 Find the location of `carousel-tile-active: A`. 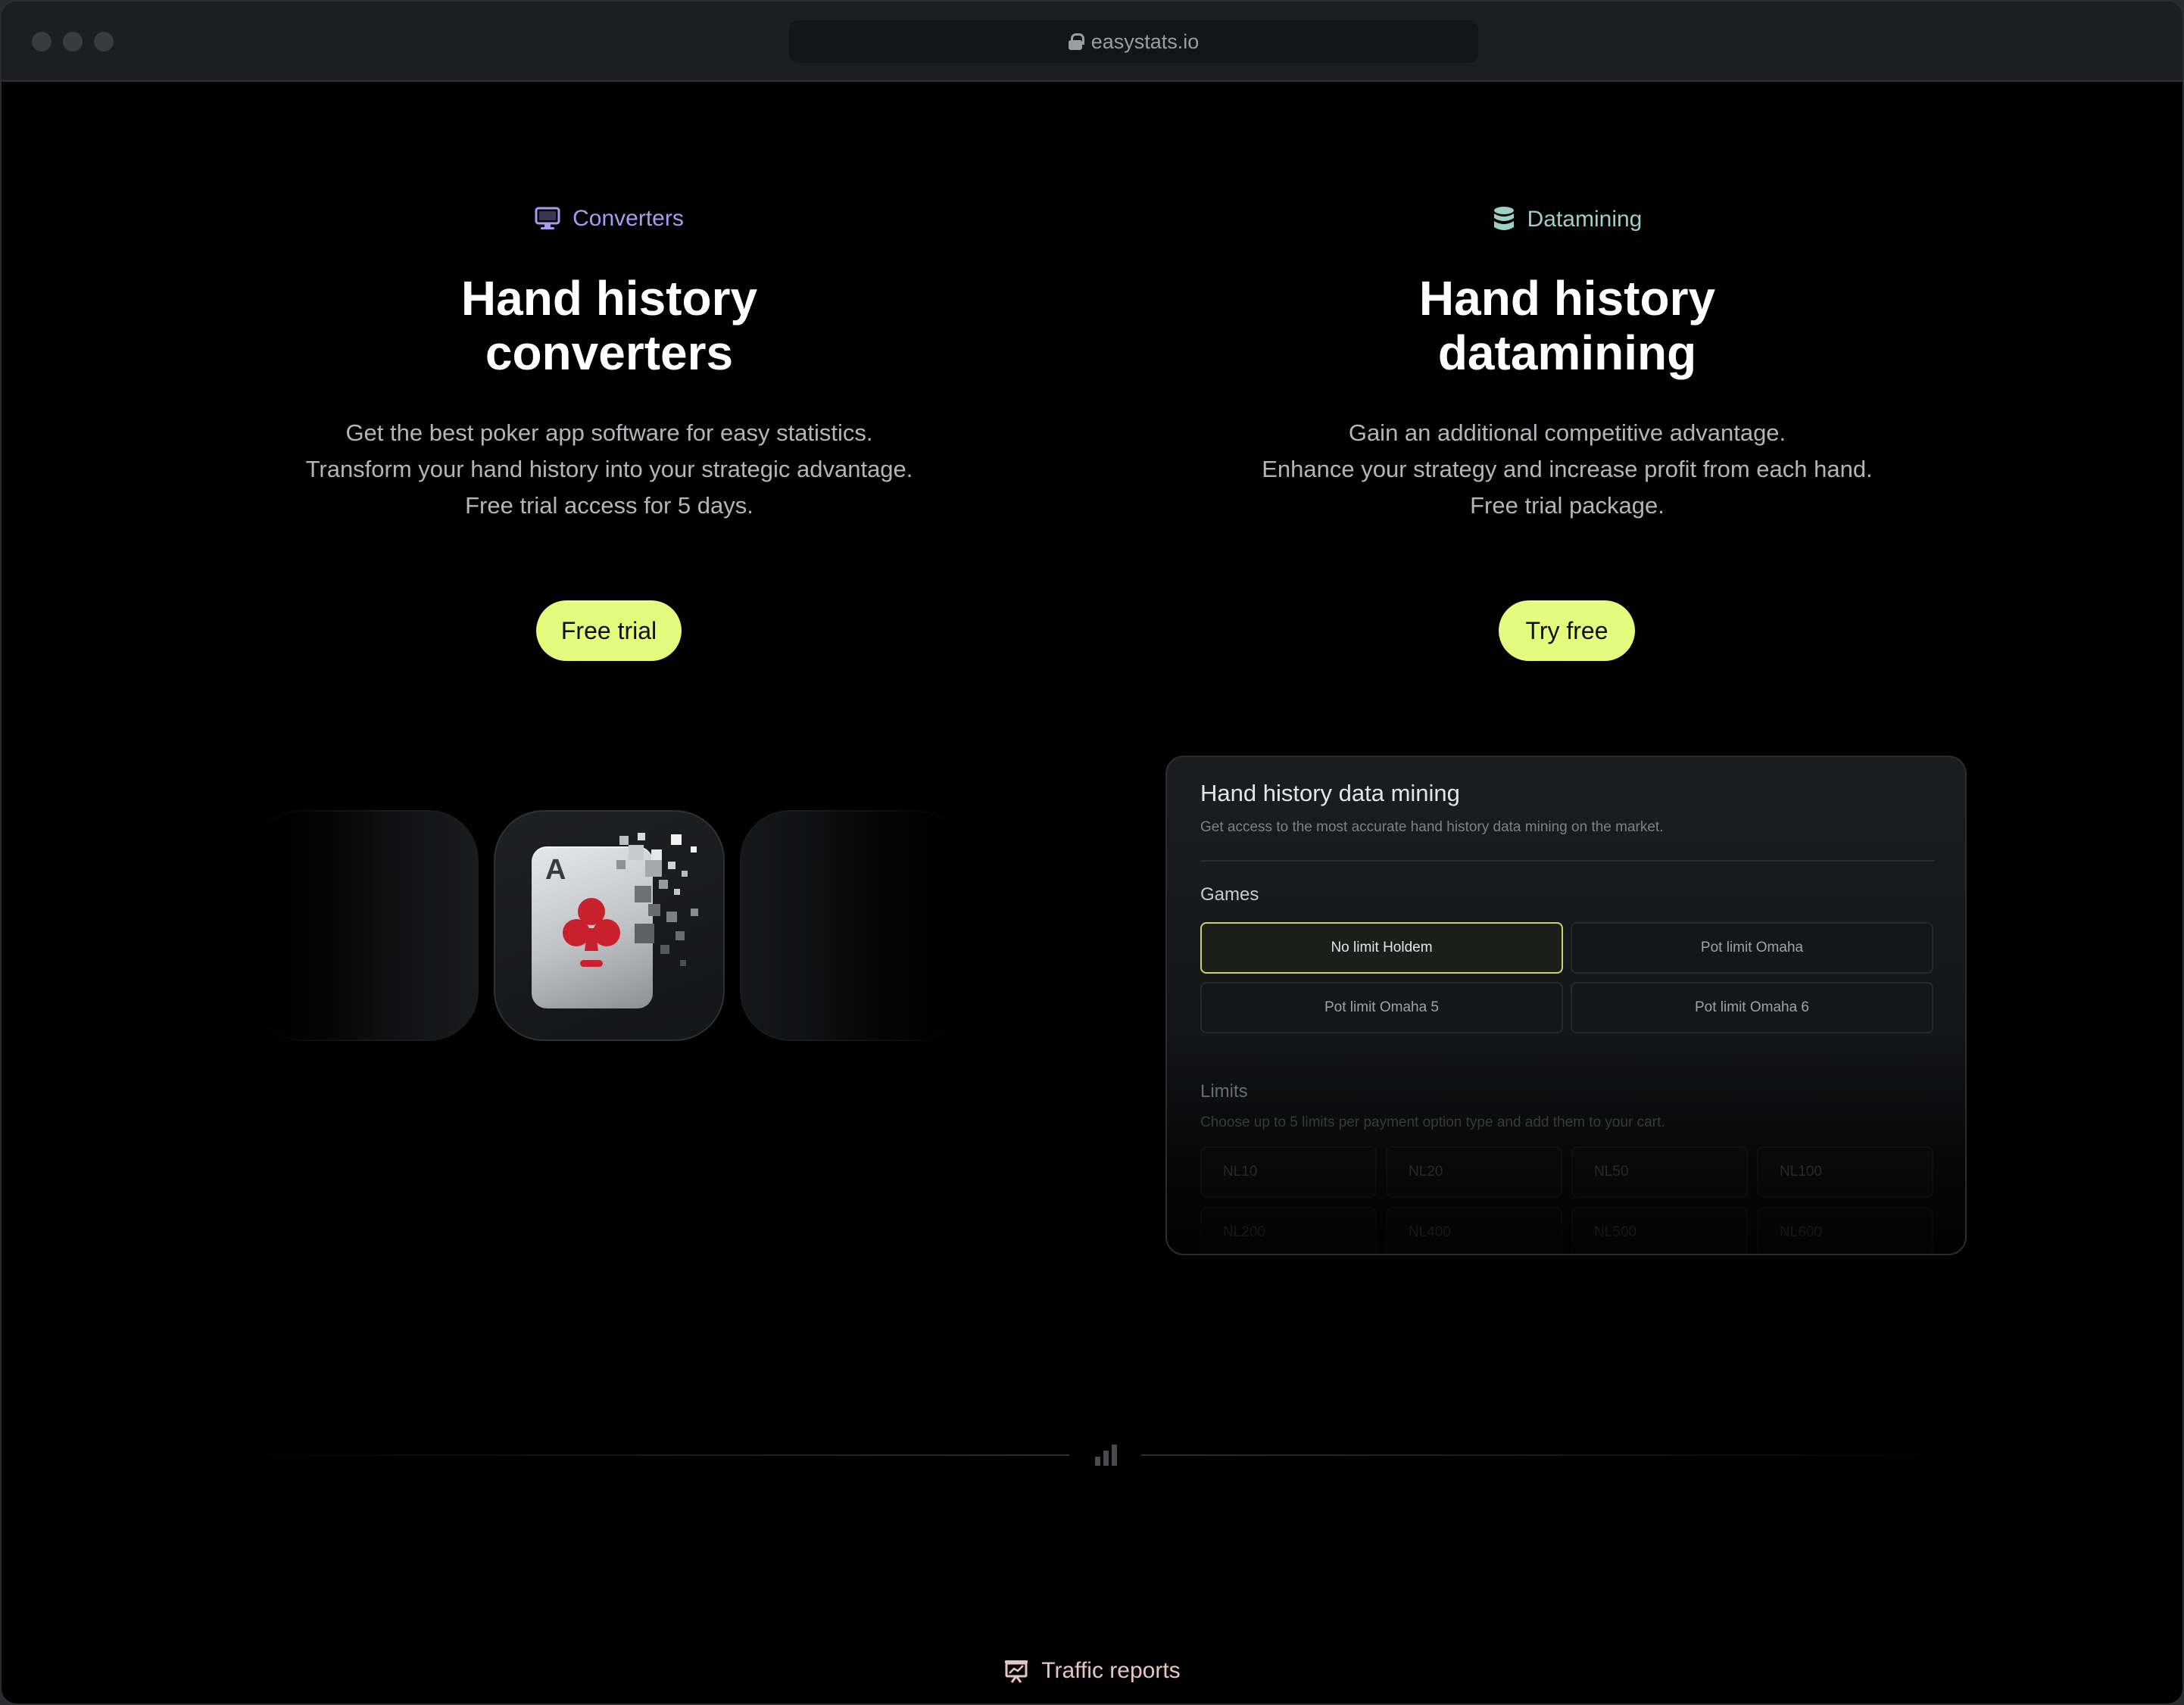

carousel-tile-active: A is located at coordinates (609, 925).